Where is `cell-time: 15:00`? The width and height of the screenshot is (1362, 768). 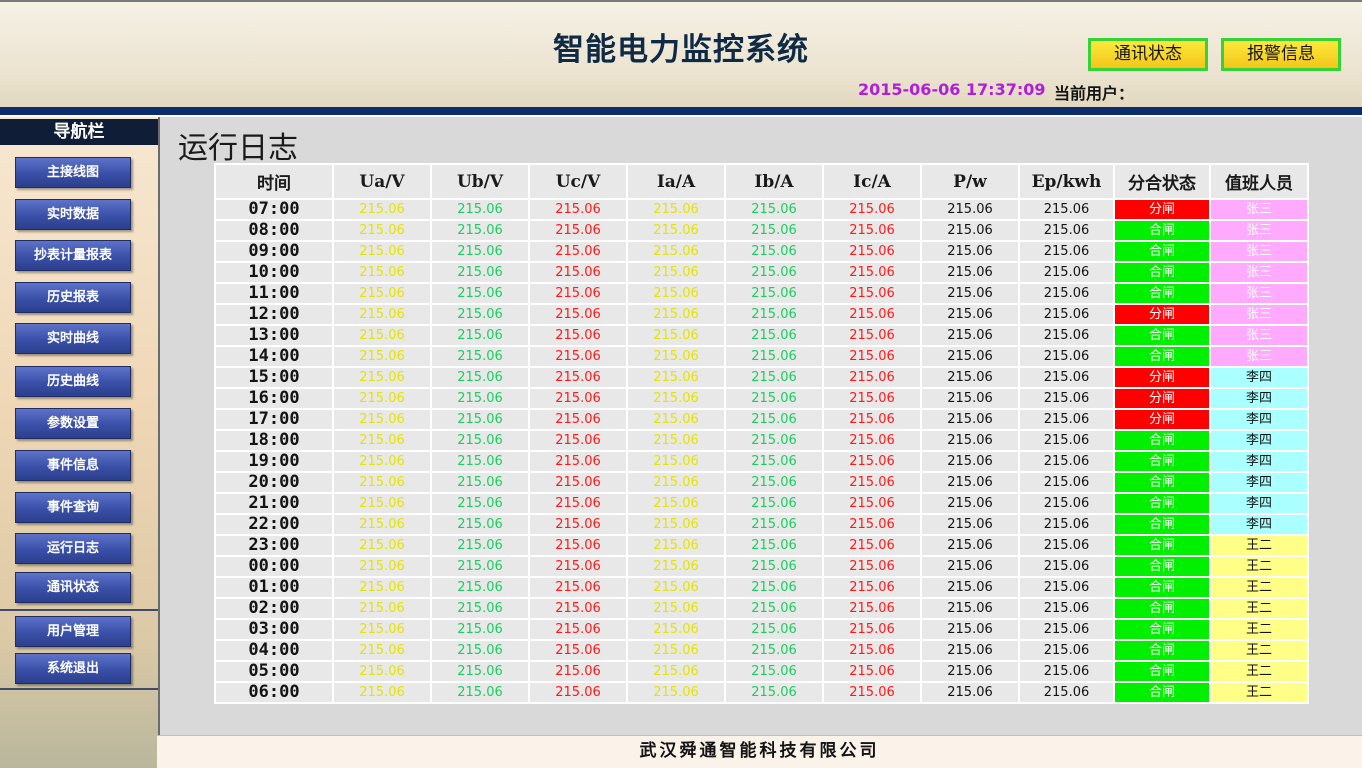 cell-time: 15:00 is located at coordinates (274, 377).